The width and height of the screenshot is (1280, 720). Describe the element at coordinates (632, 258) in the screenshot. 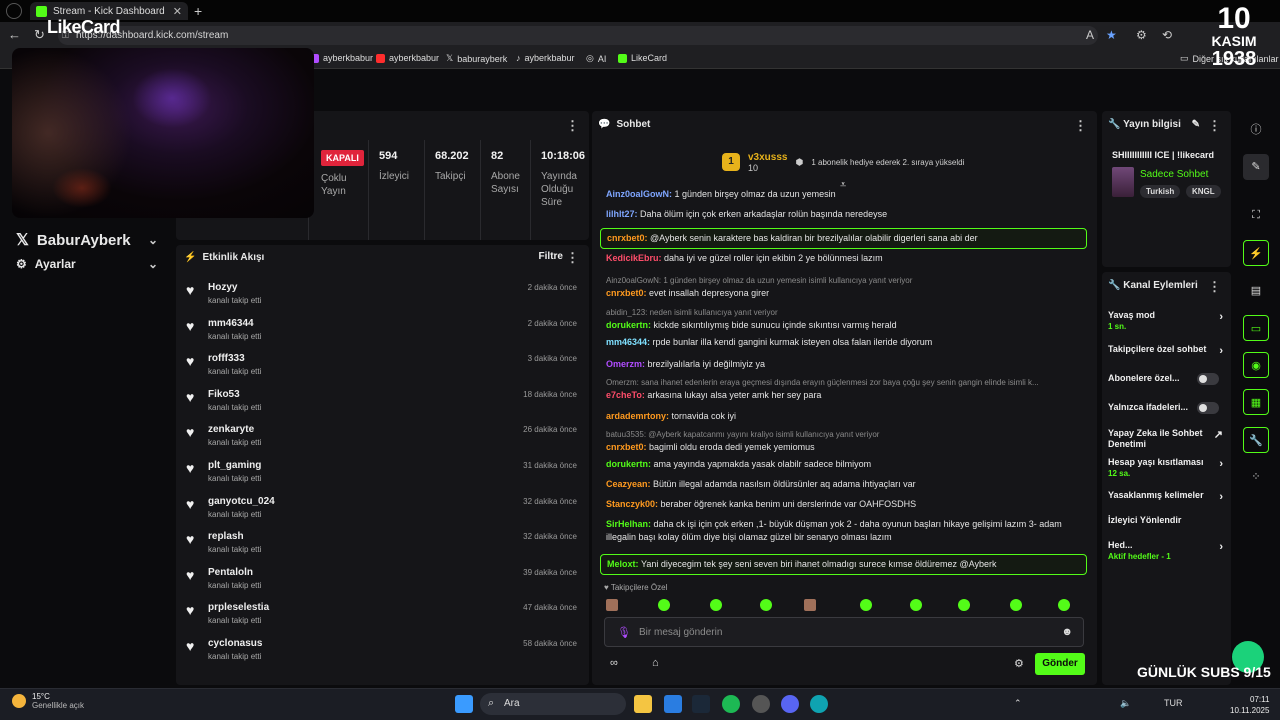

I see `chat-username: KedicikEbru` at that location.